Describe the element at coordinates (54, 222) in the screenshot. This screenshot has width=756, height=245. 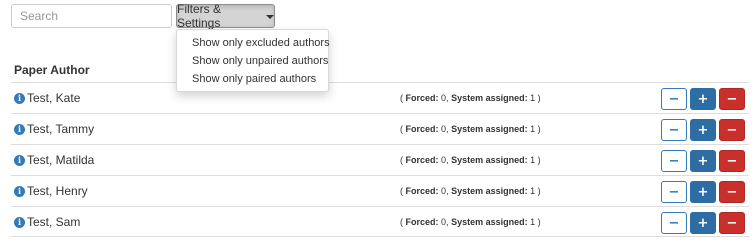
I see `author-name: Test, Sam` at that location.